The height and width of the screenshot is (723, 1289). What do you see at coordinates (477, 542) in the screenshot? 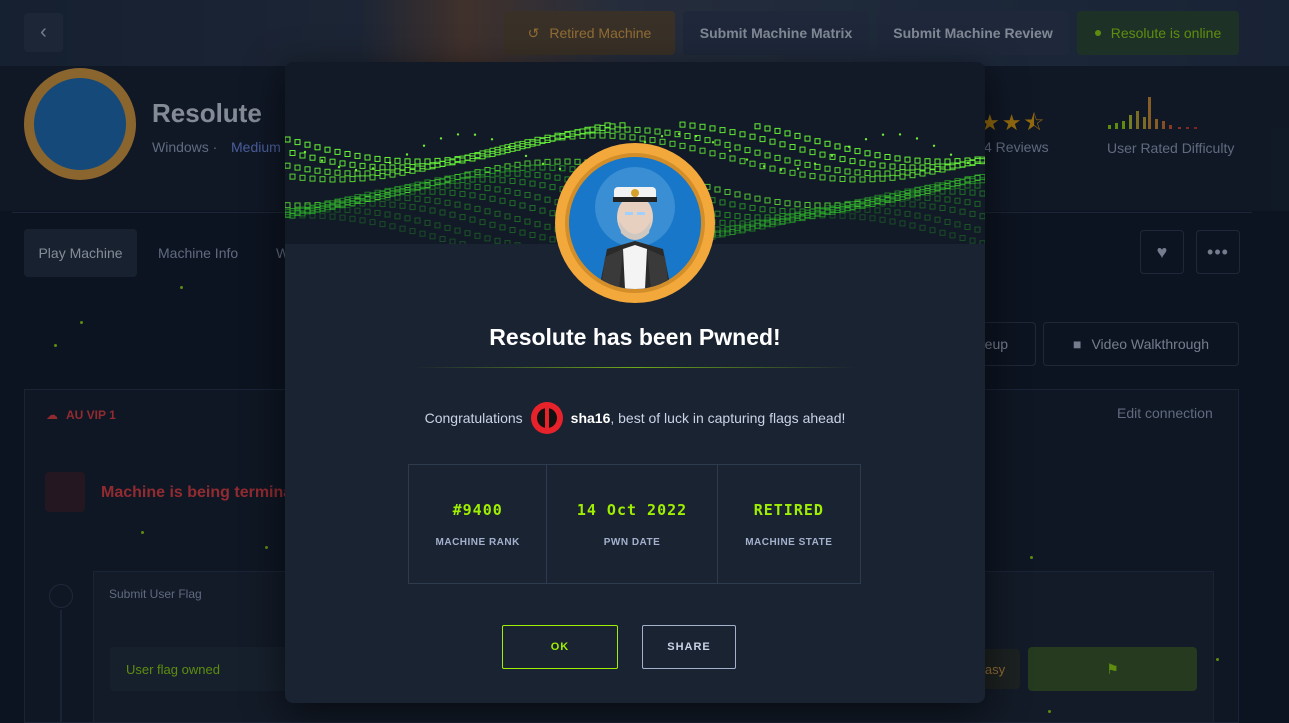
I see `stat-label: MACHINE RANK` at bounding box center [477, 542].